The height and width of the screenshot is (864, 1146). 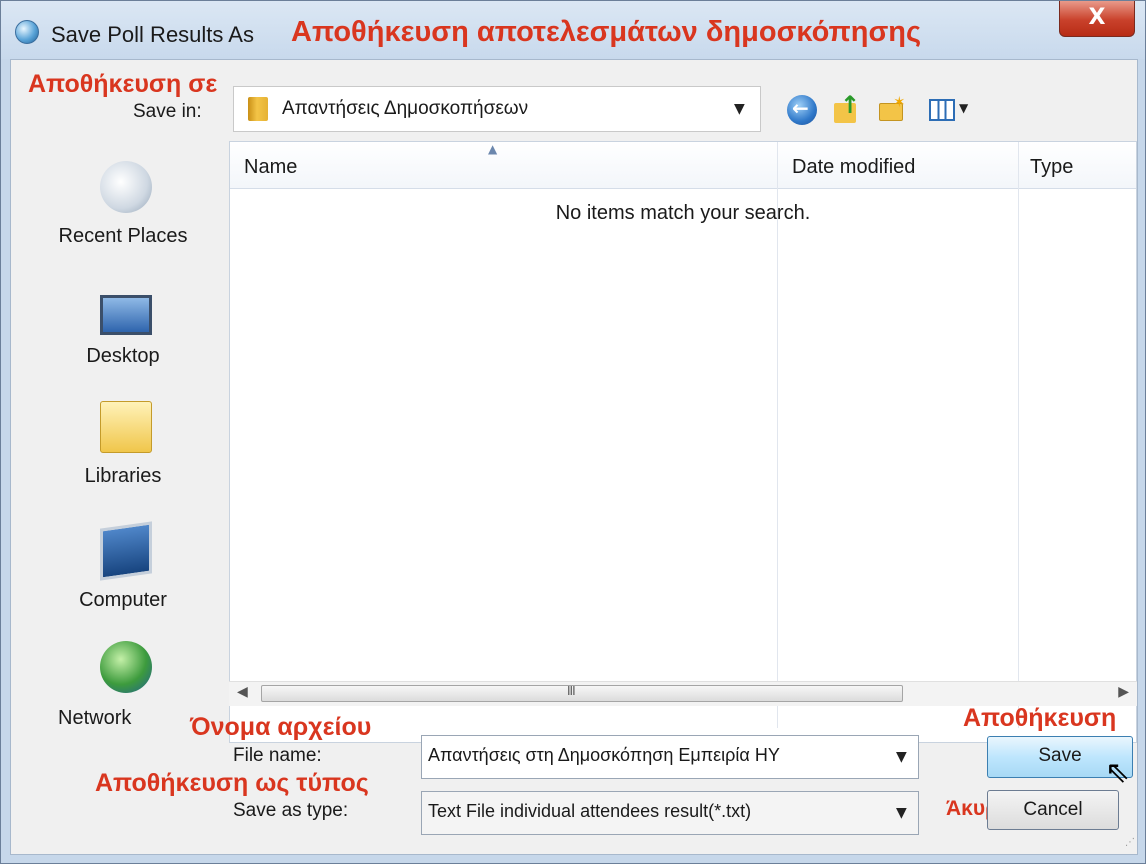 What do you see at coordinates (1097, 19) in the screenshot?
I see `close-button: X` at bounding box center [1097, 19].